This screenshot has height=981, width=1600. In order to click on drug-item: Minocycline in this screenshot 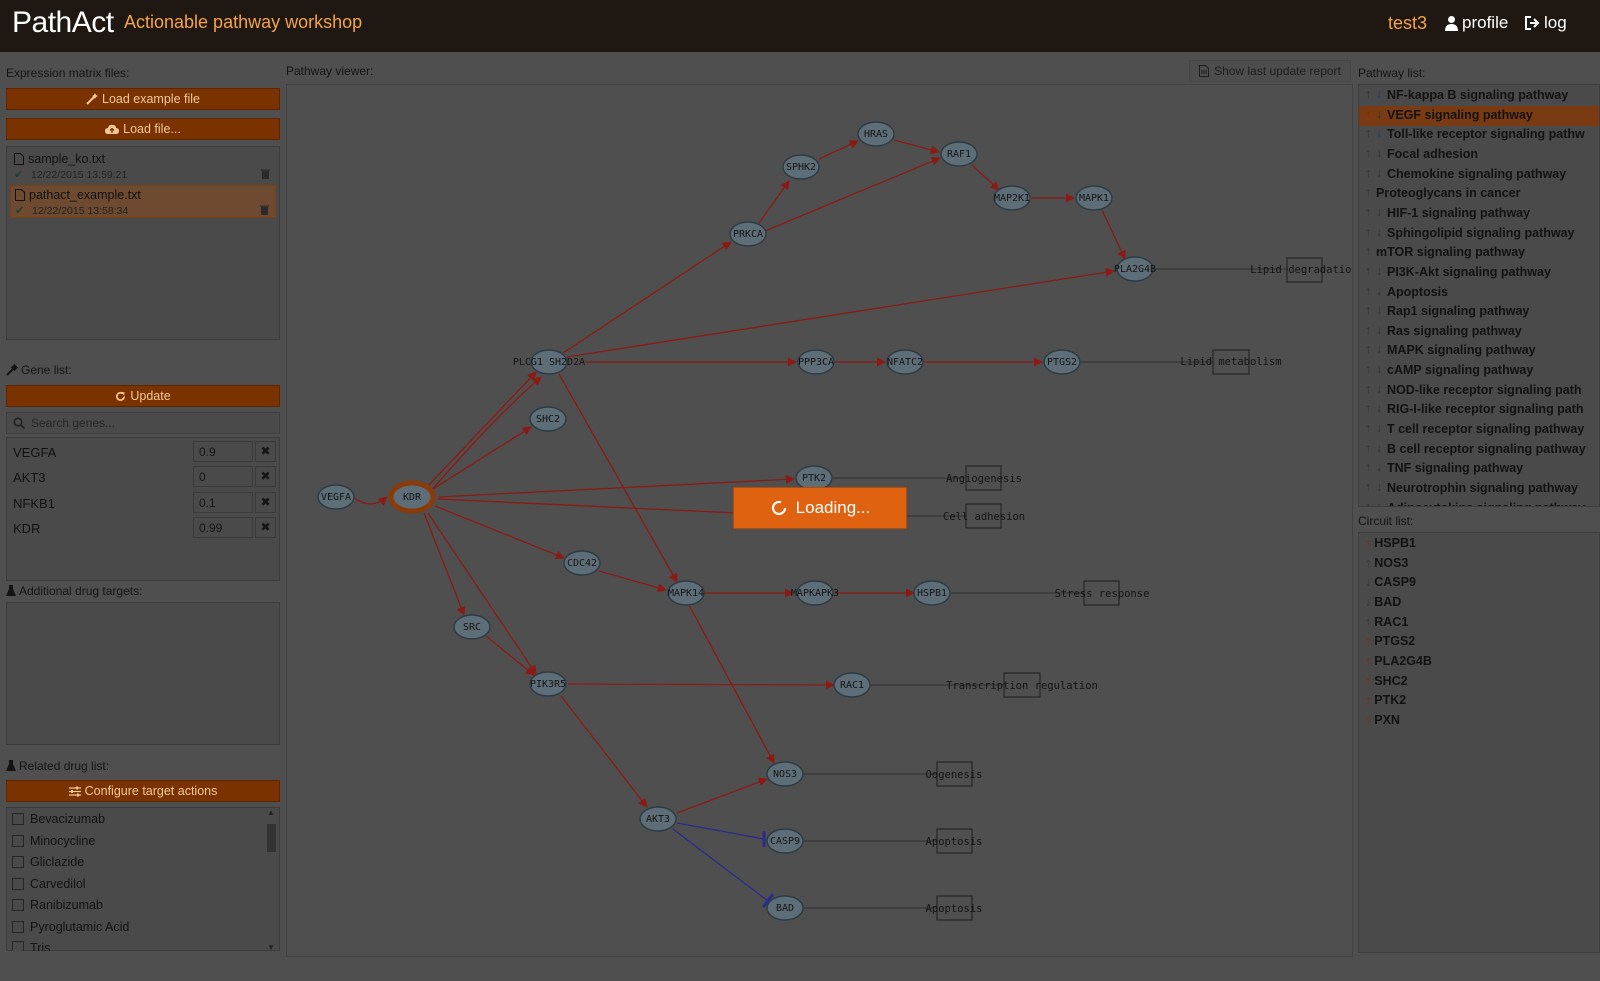, I will do `click(53, 841)`.